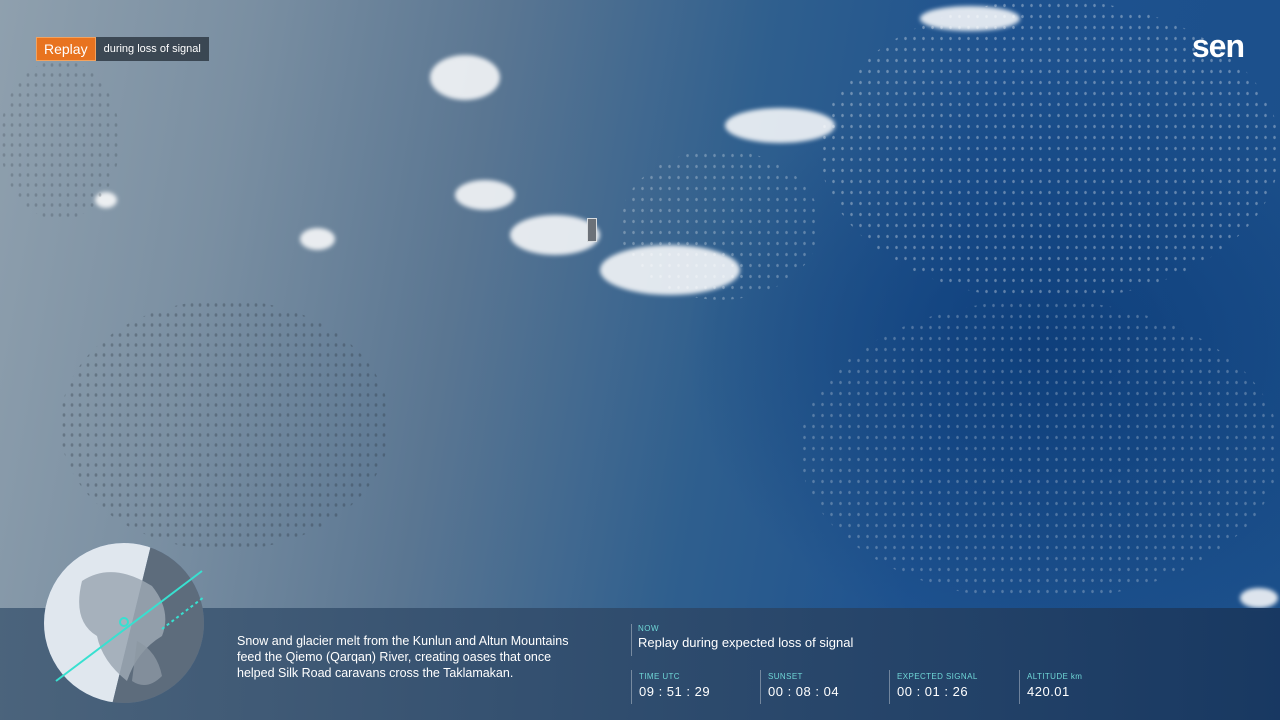 The height and width of the screenshot is (720, 1280). What do you see at coordinates (675, 691) in the screenshot?
I see `stat-value: 09 : 51 : 29` at bounding box center [675, 691].